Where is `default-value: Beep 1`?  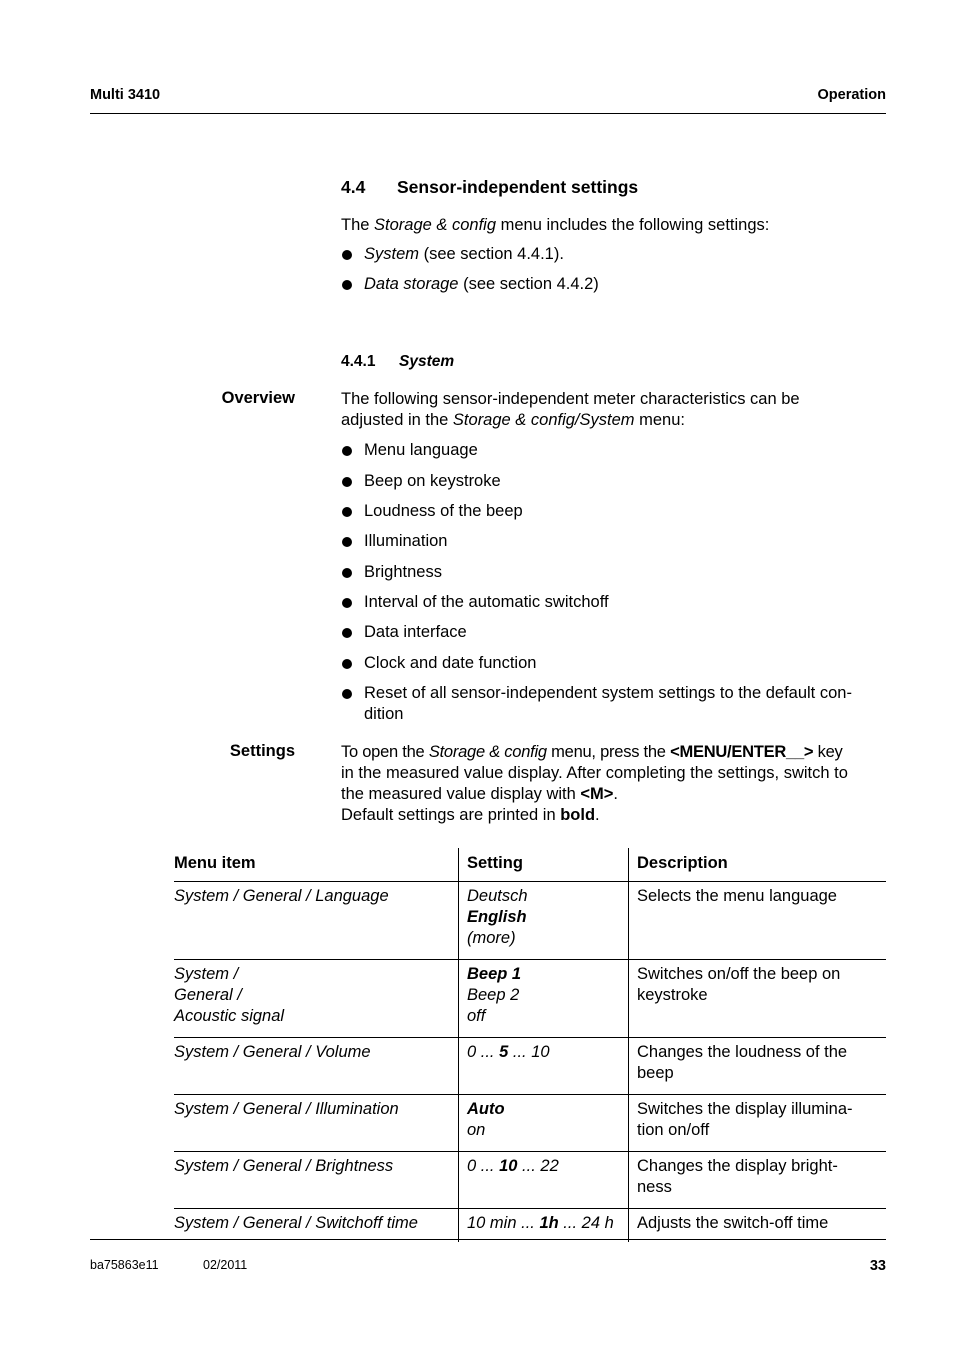
default-value: Beep 1 is located at coordinates (494, 974).